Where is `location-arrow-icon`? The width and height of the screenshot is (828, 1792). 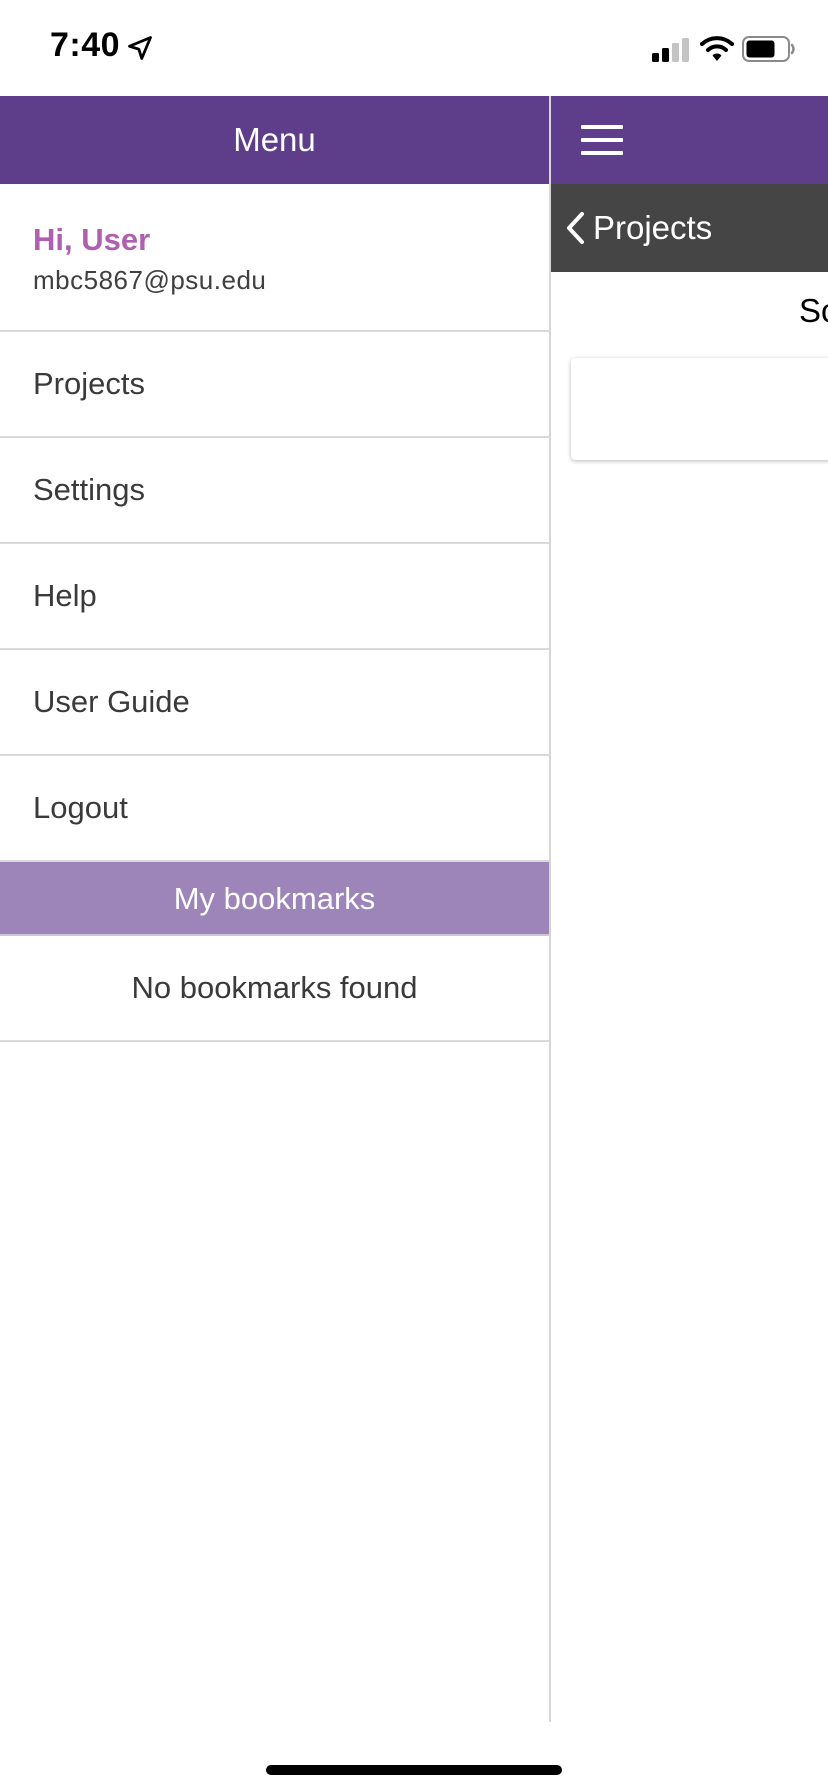 location-arrow-icon is located at coordinates (140, 48).